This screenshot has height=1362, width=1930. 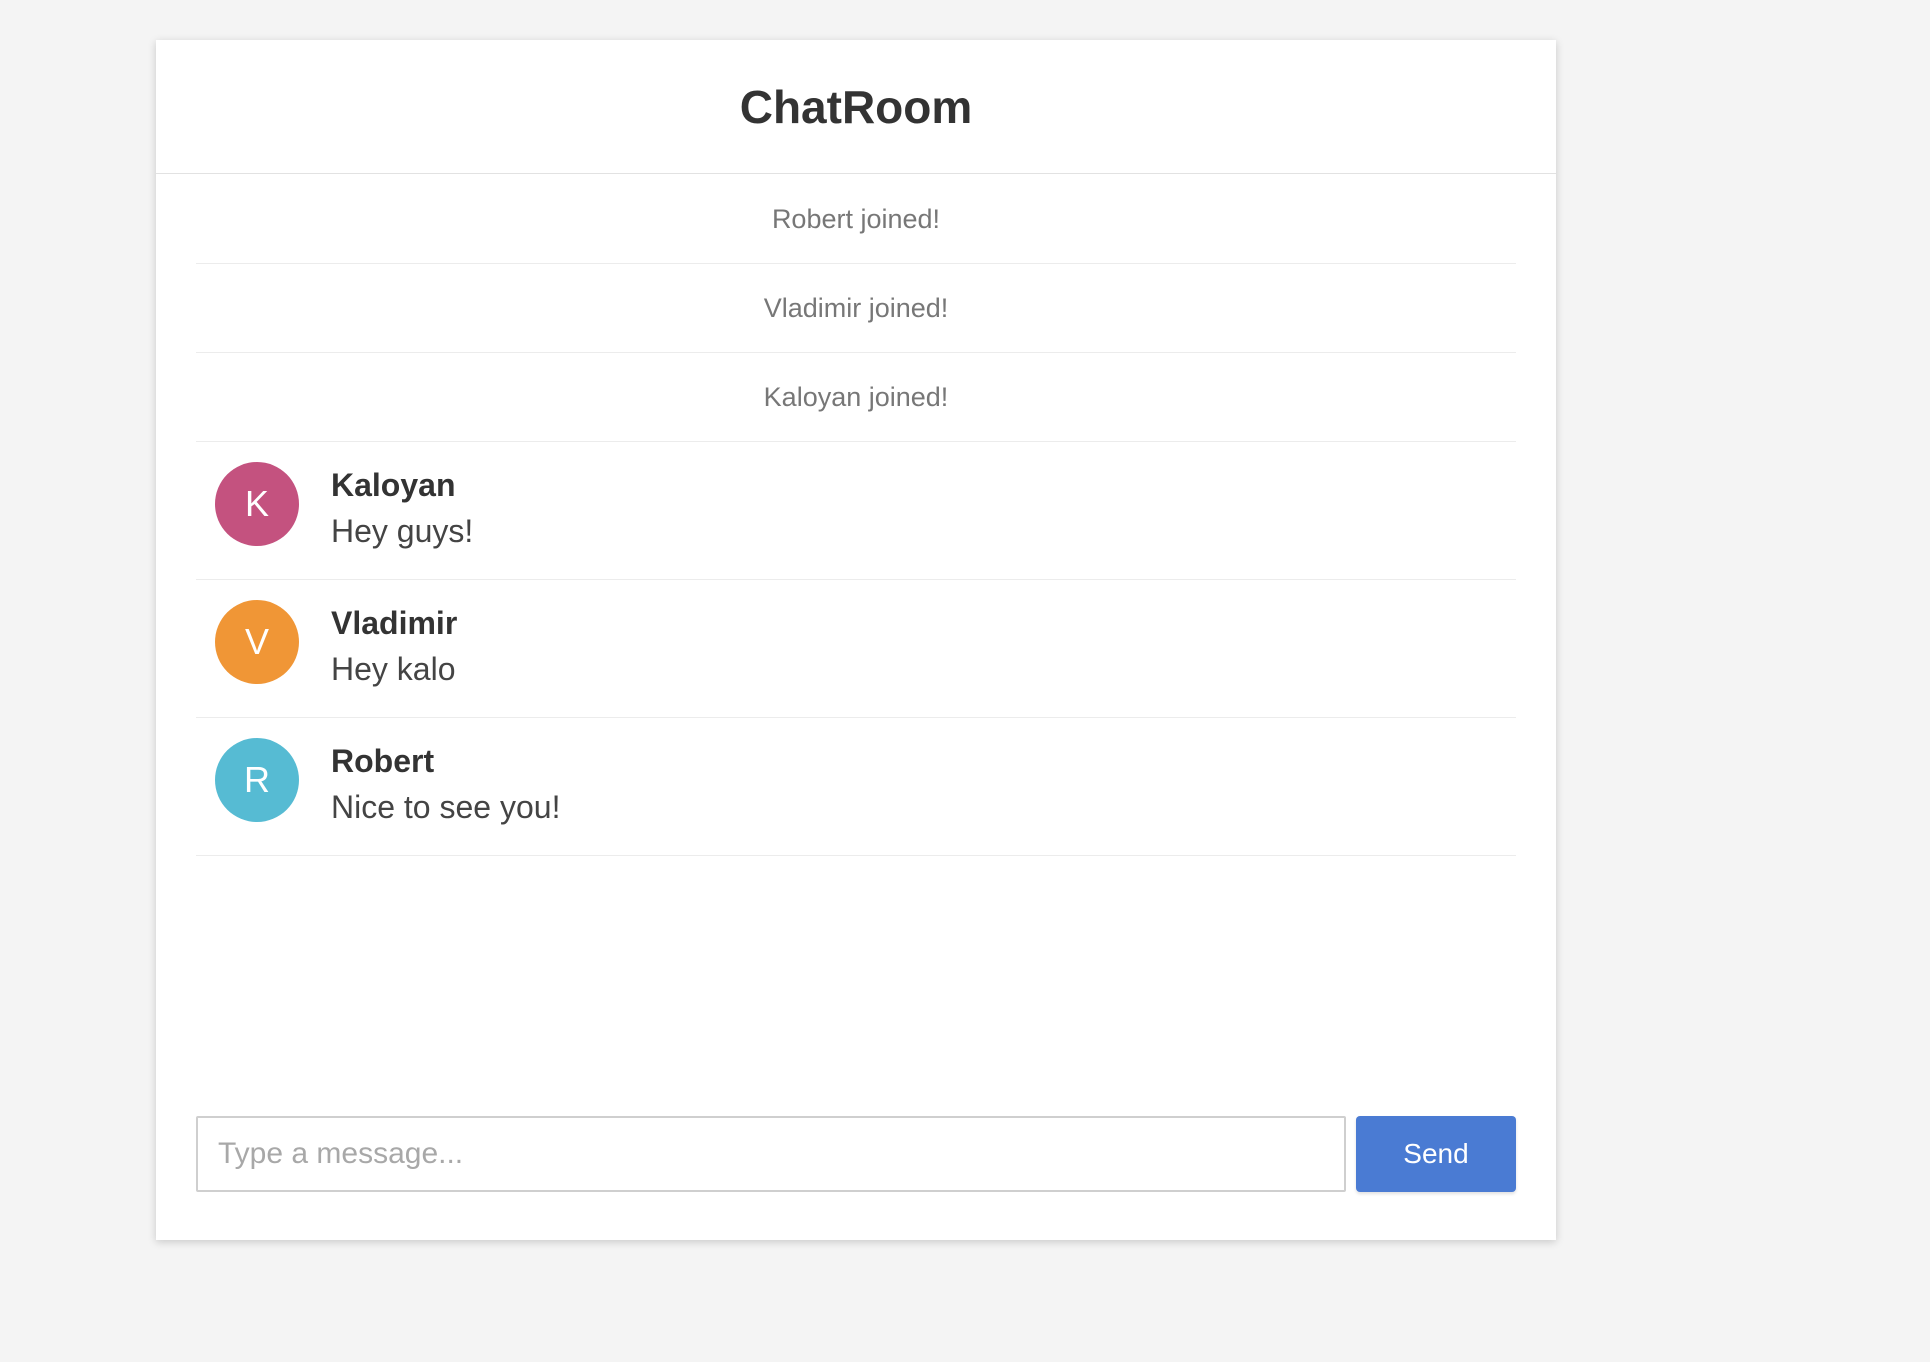 What do you see at coordinates (856, 649) in the screenshot?
I see `chat-message: V Vladimir Hey kalo` at bounding box center [856, 649].